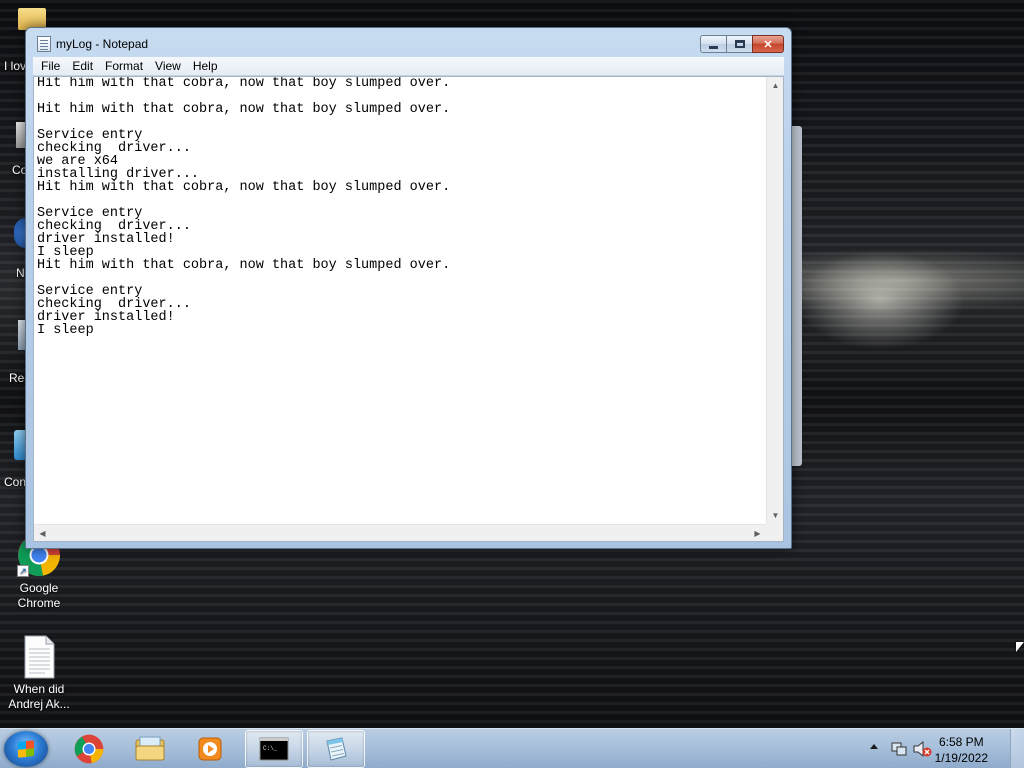 The width and height of the screenshot is (1024, 768). Describe the element at coordinates (270, 748) in the screenshot. I see `svg-text: C:\_` at that location.